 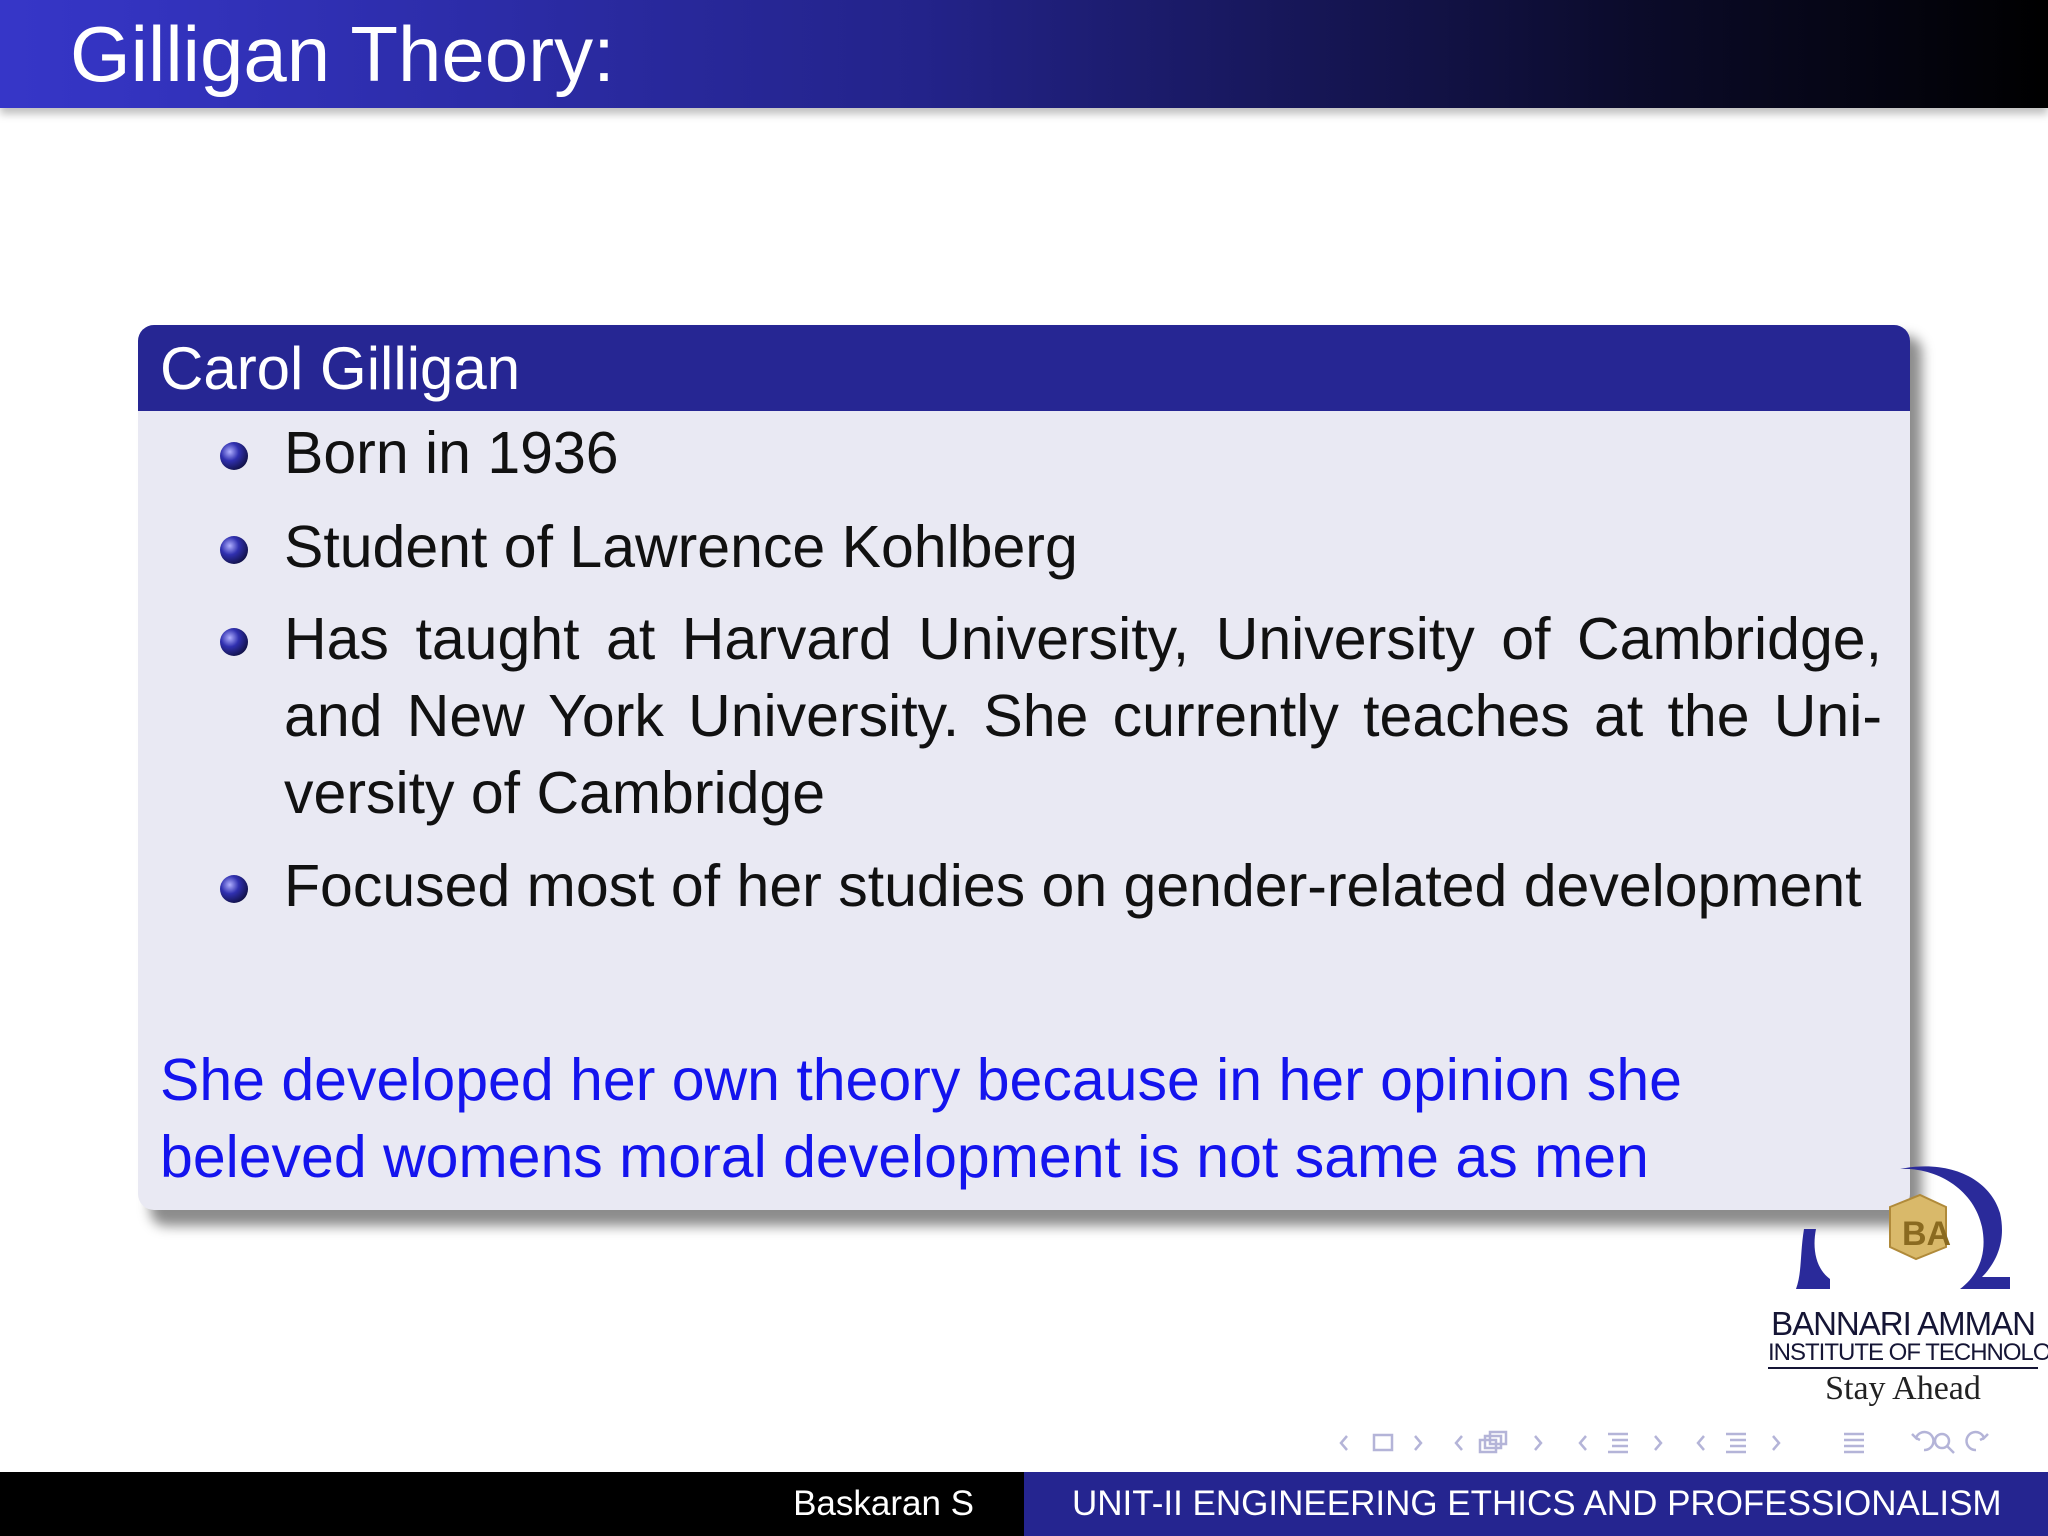 What do you see at coordinates (883, 1503) in the screenshot?
I see `footer-author: Baskaran S` at bounding box center [883, 1503].